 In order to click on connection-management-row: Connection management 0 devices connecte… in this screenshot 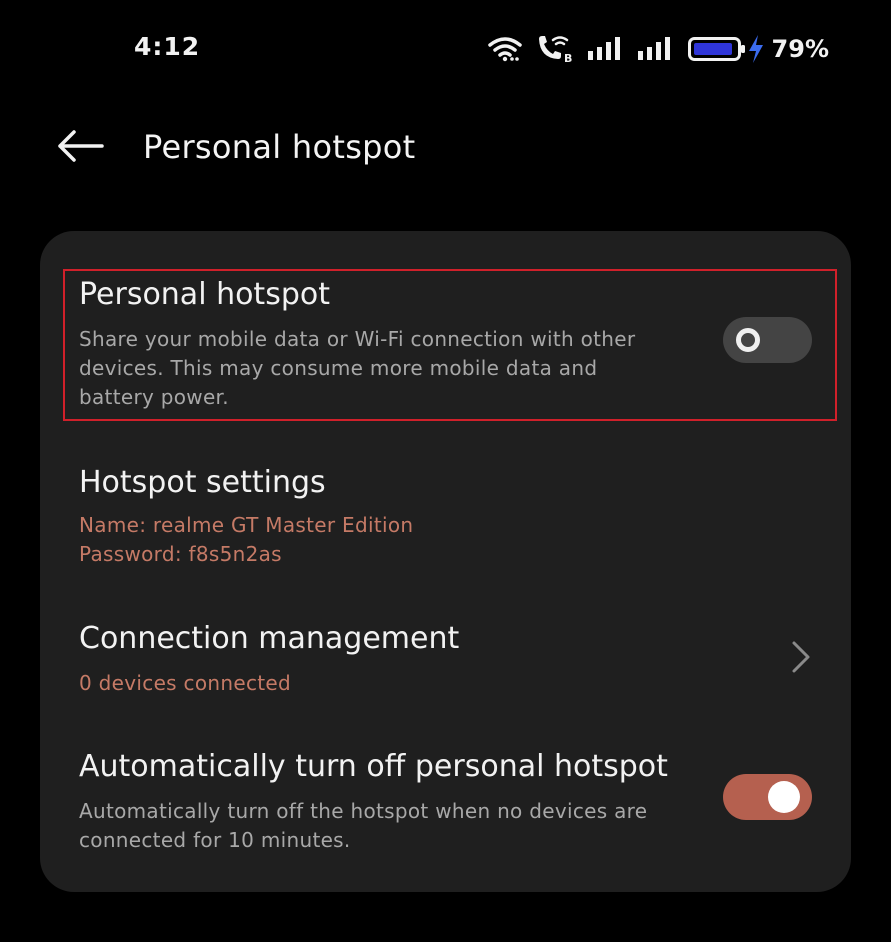, I will do `click(445, 656)`.